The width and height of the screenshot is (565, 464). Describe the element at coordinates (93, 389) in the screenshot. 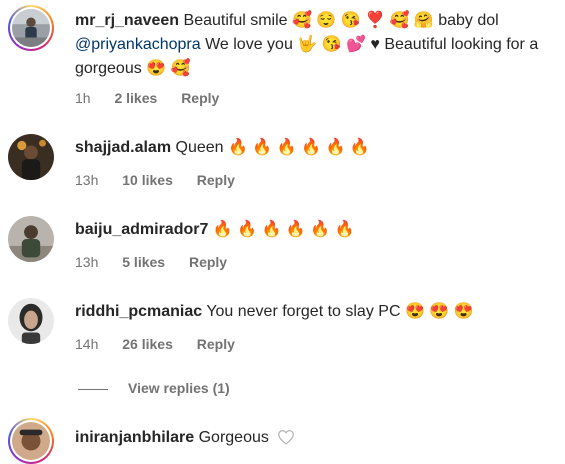

I see `divider-line` at that location.